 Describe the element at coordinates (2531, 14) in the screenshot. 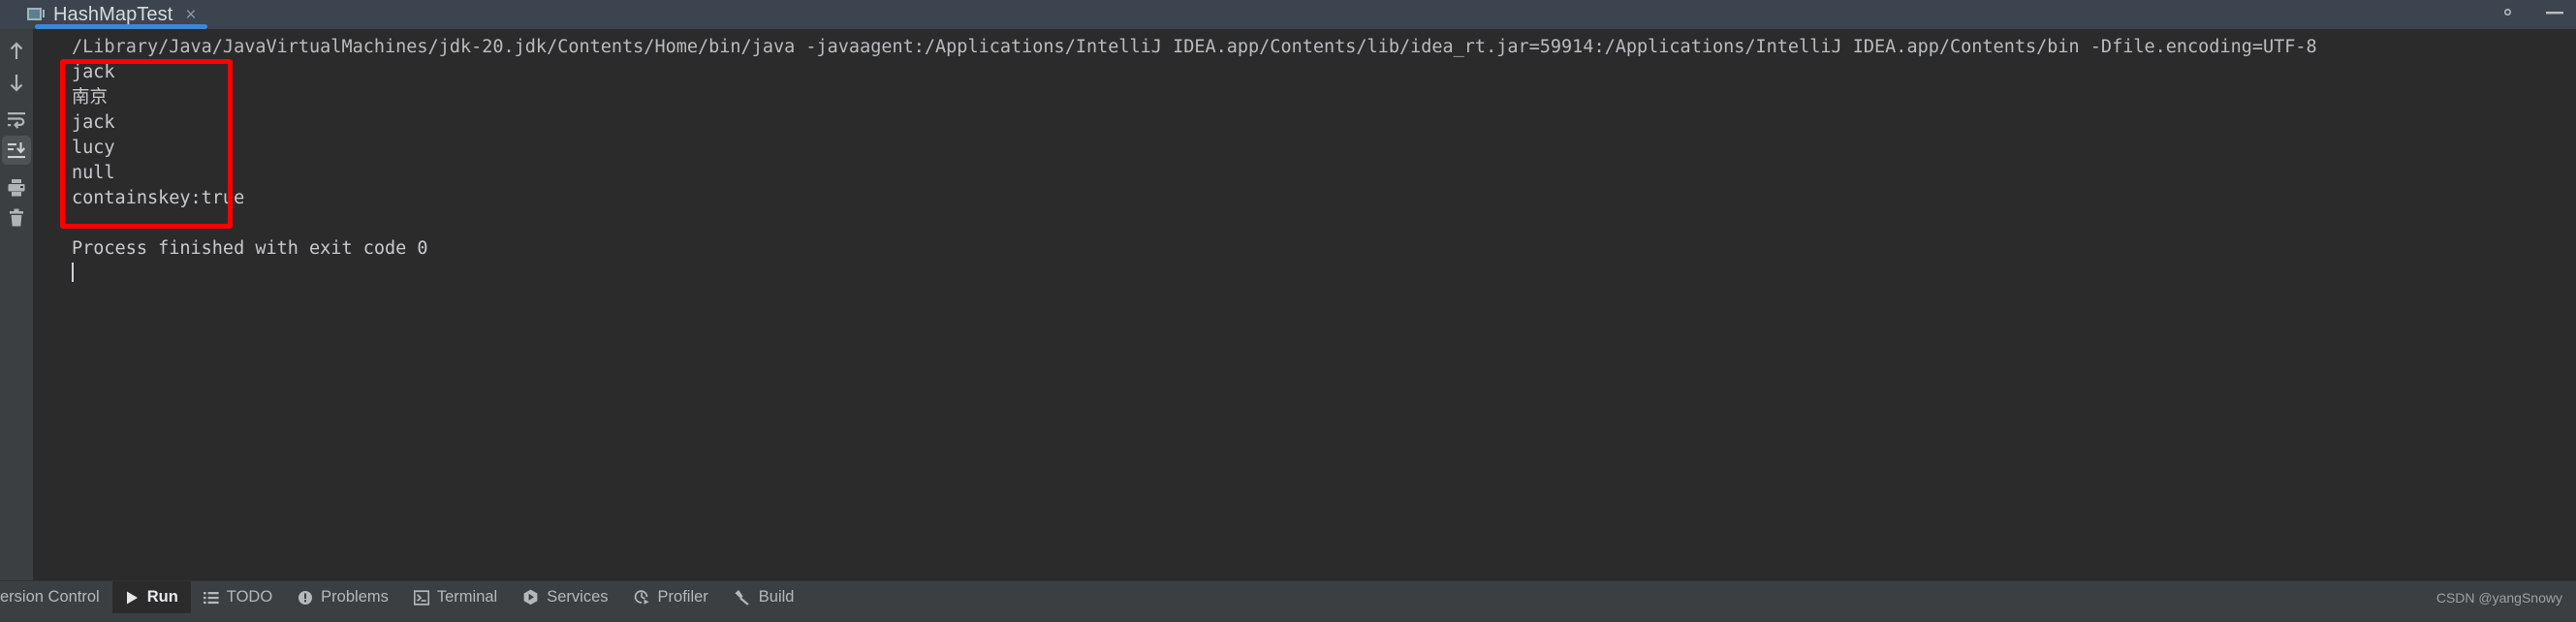

I see `tab-bar-actions` at that location.